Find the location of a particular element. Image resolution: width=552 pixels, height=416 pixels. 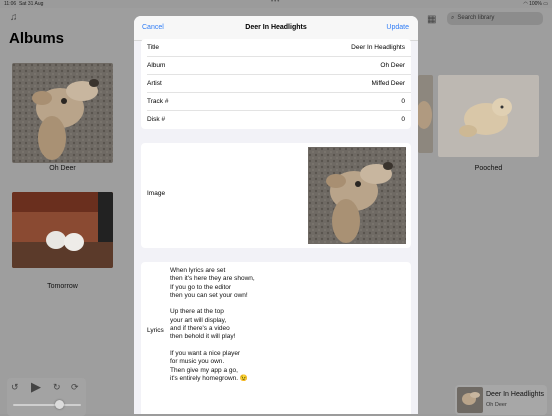

deer-photo is located at coordinates (62, 113).